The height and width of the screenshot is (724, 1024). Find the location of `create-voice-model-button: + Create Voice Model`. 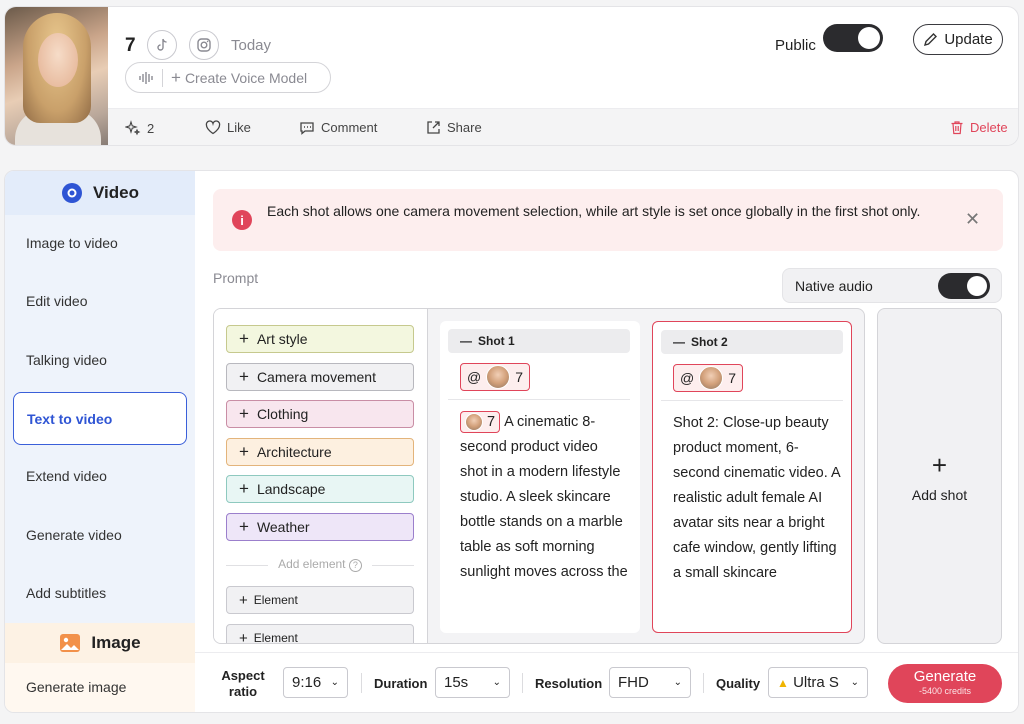

create-voice-model-button: + Create Voice Model is located at coordinates (228, 77).